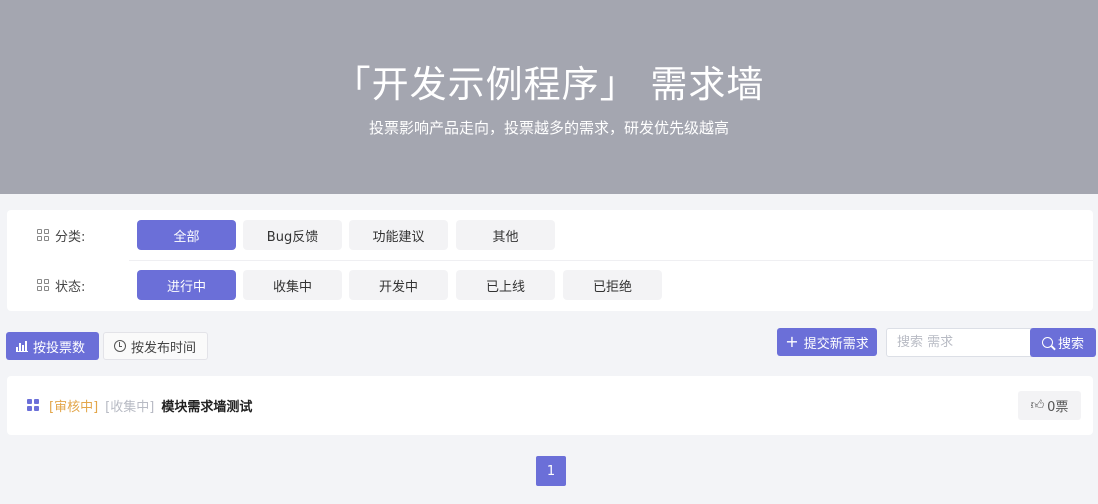 The height and width of the screenshot is (504, 1098). I want to click on vote-button: 👍︎ 0票, so click(1049, 405).